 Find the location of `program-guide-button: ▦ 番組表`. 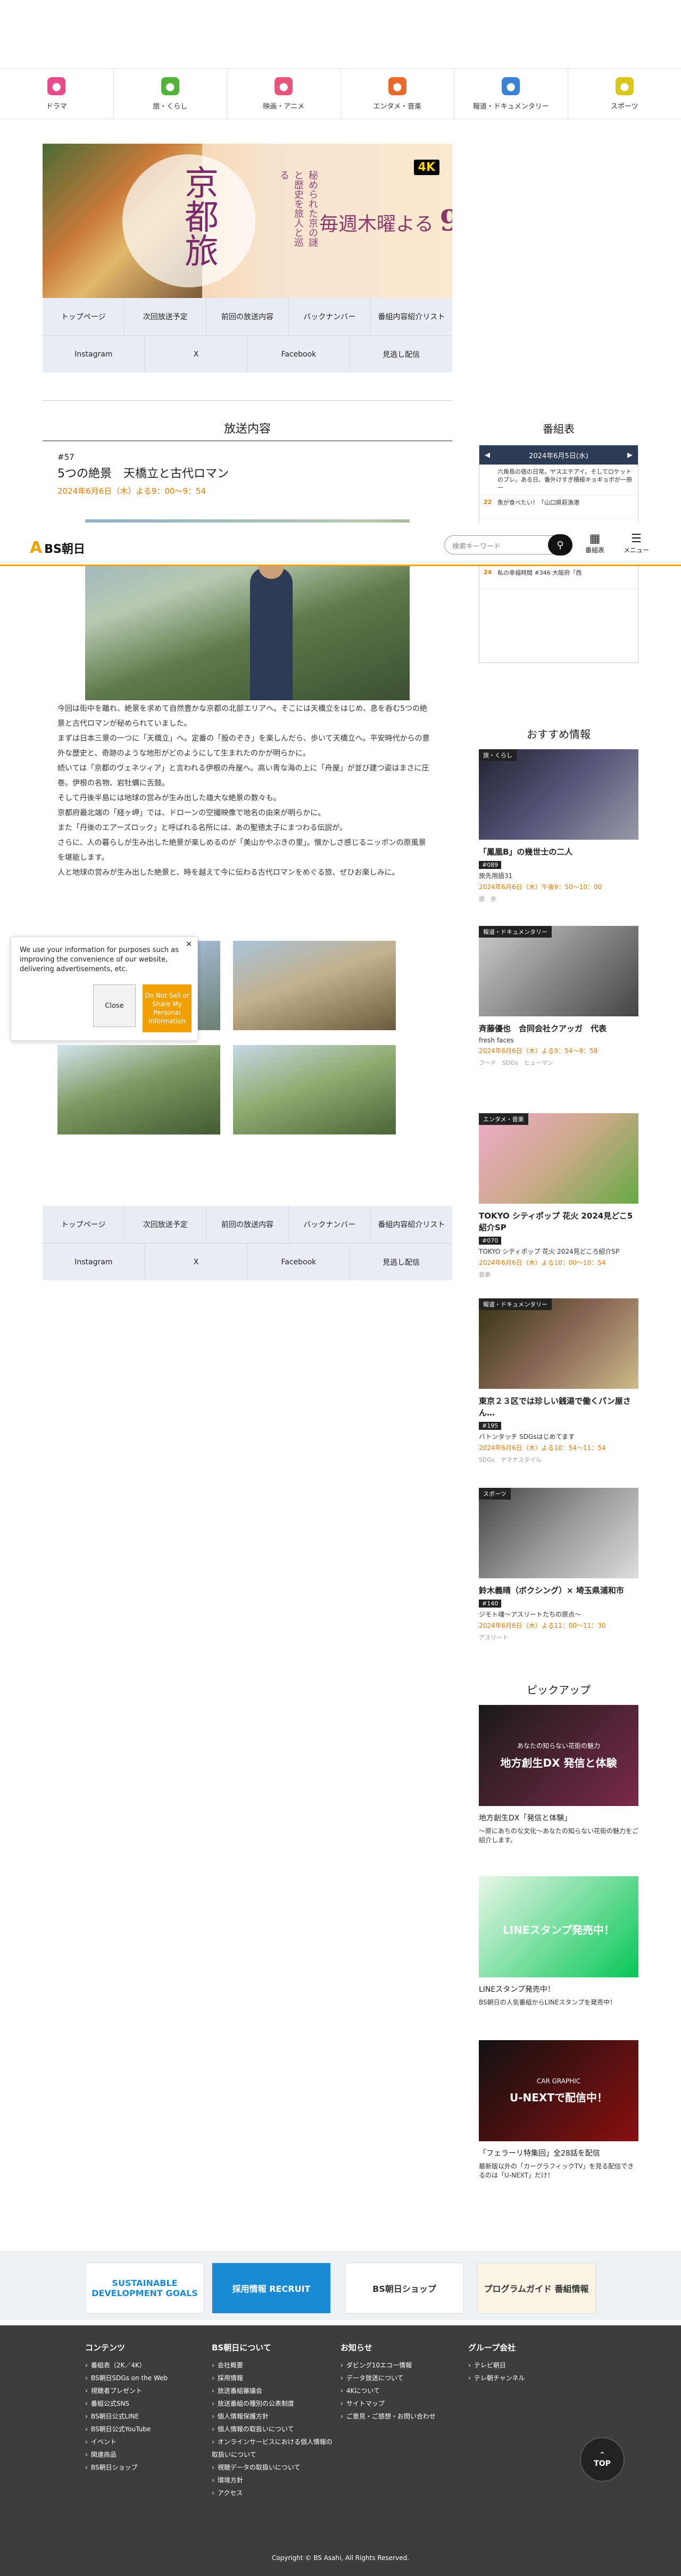

program-guide-button: ▦ 番組表 is located at coordinates (594, 543).